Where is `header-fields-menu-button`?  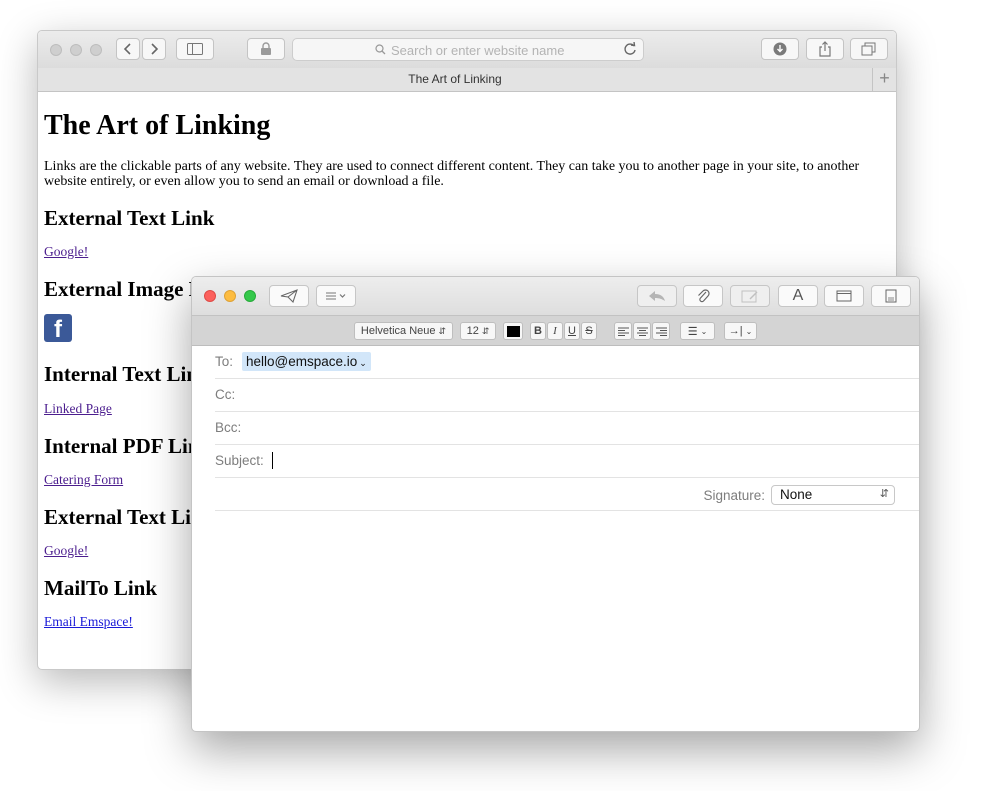 header-fields-menu-button is located at coordinates (336, 296).